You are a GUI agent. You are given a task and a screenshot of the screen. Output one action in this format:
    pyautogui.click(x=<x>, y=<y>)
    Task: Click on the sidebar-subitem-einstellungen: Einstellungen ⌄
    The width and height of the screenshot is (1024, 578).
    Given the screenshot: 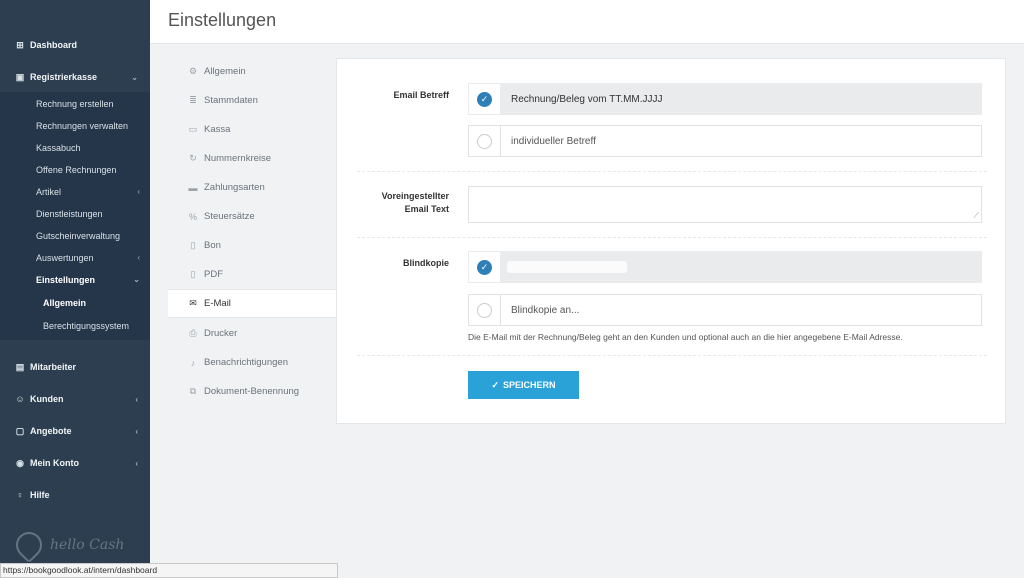 What is the action you would take?
    pyautogui.click(x=91, y=280)
    